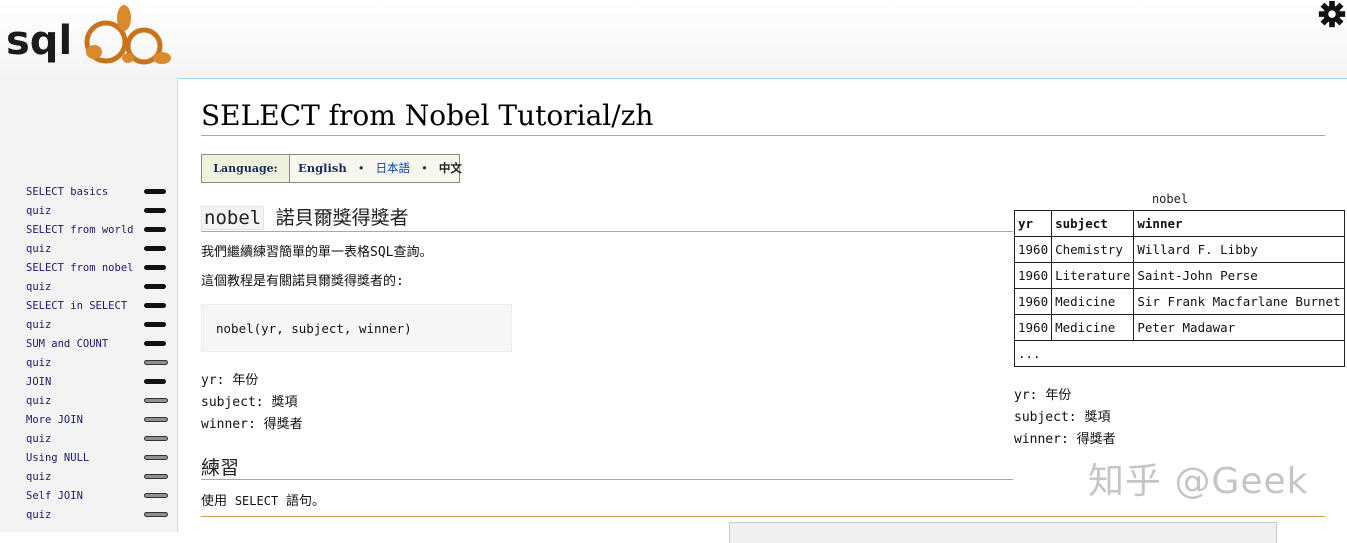  What do you see at coordinates (58, 458) in the screenshot?
I see `sidebar-item-label: Using NULL` at bounding box center [58, 458].